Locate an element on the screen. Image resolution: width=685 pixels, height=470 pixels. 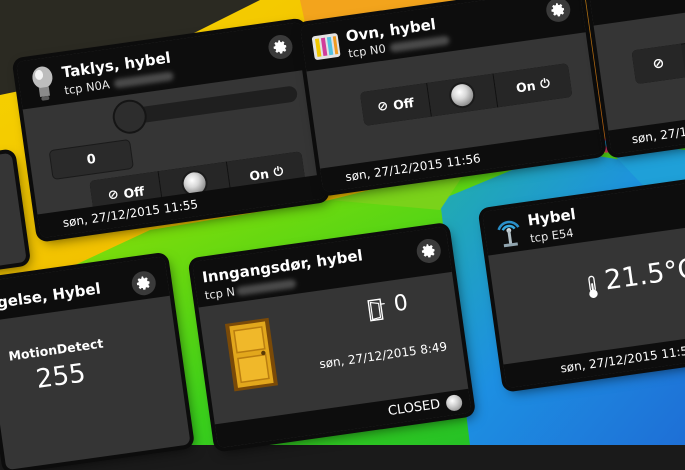
device-card-motion: gelse, Hybel MotionDetect 255 is located at coordinates (95, 363).